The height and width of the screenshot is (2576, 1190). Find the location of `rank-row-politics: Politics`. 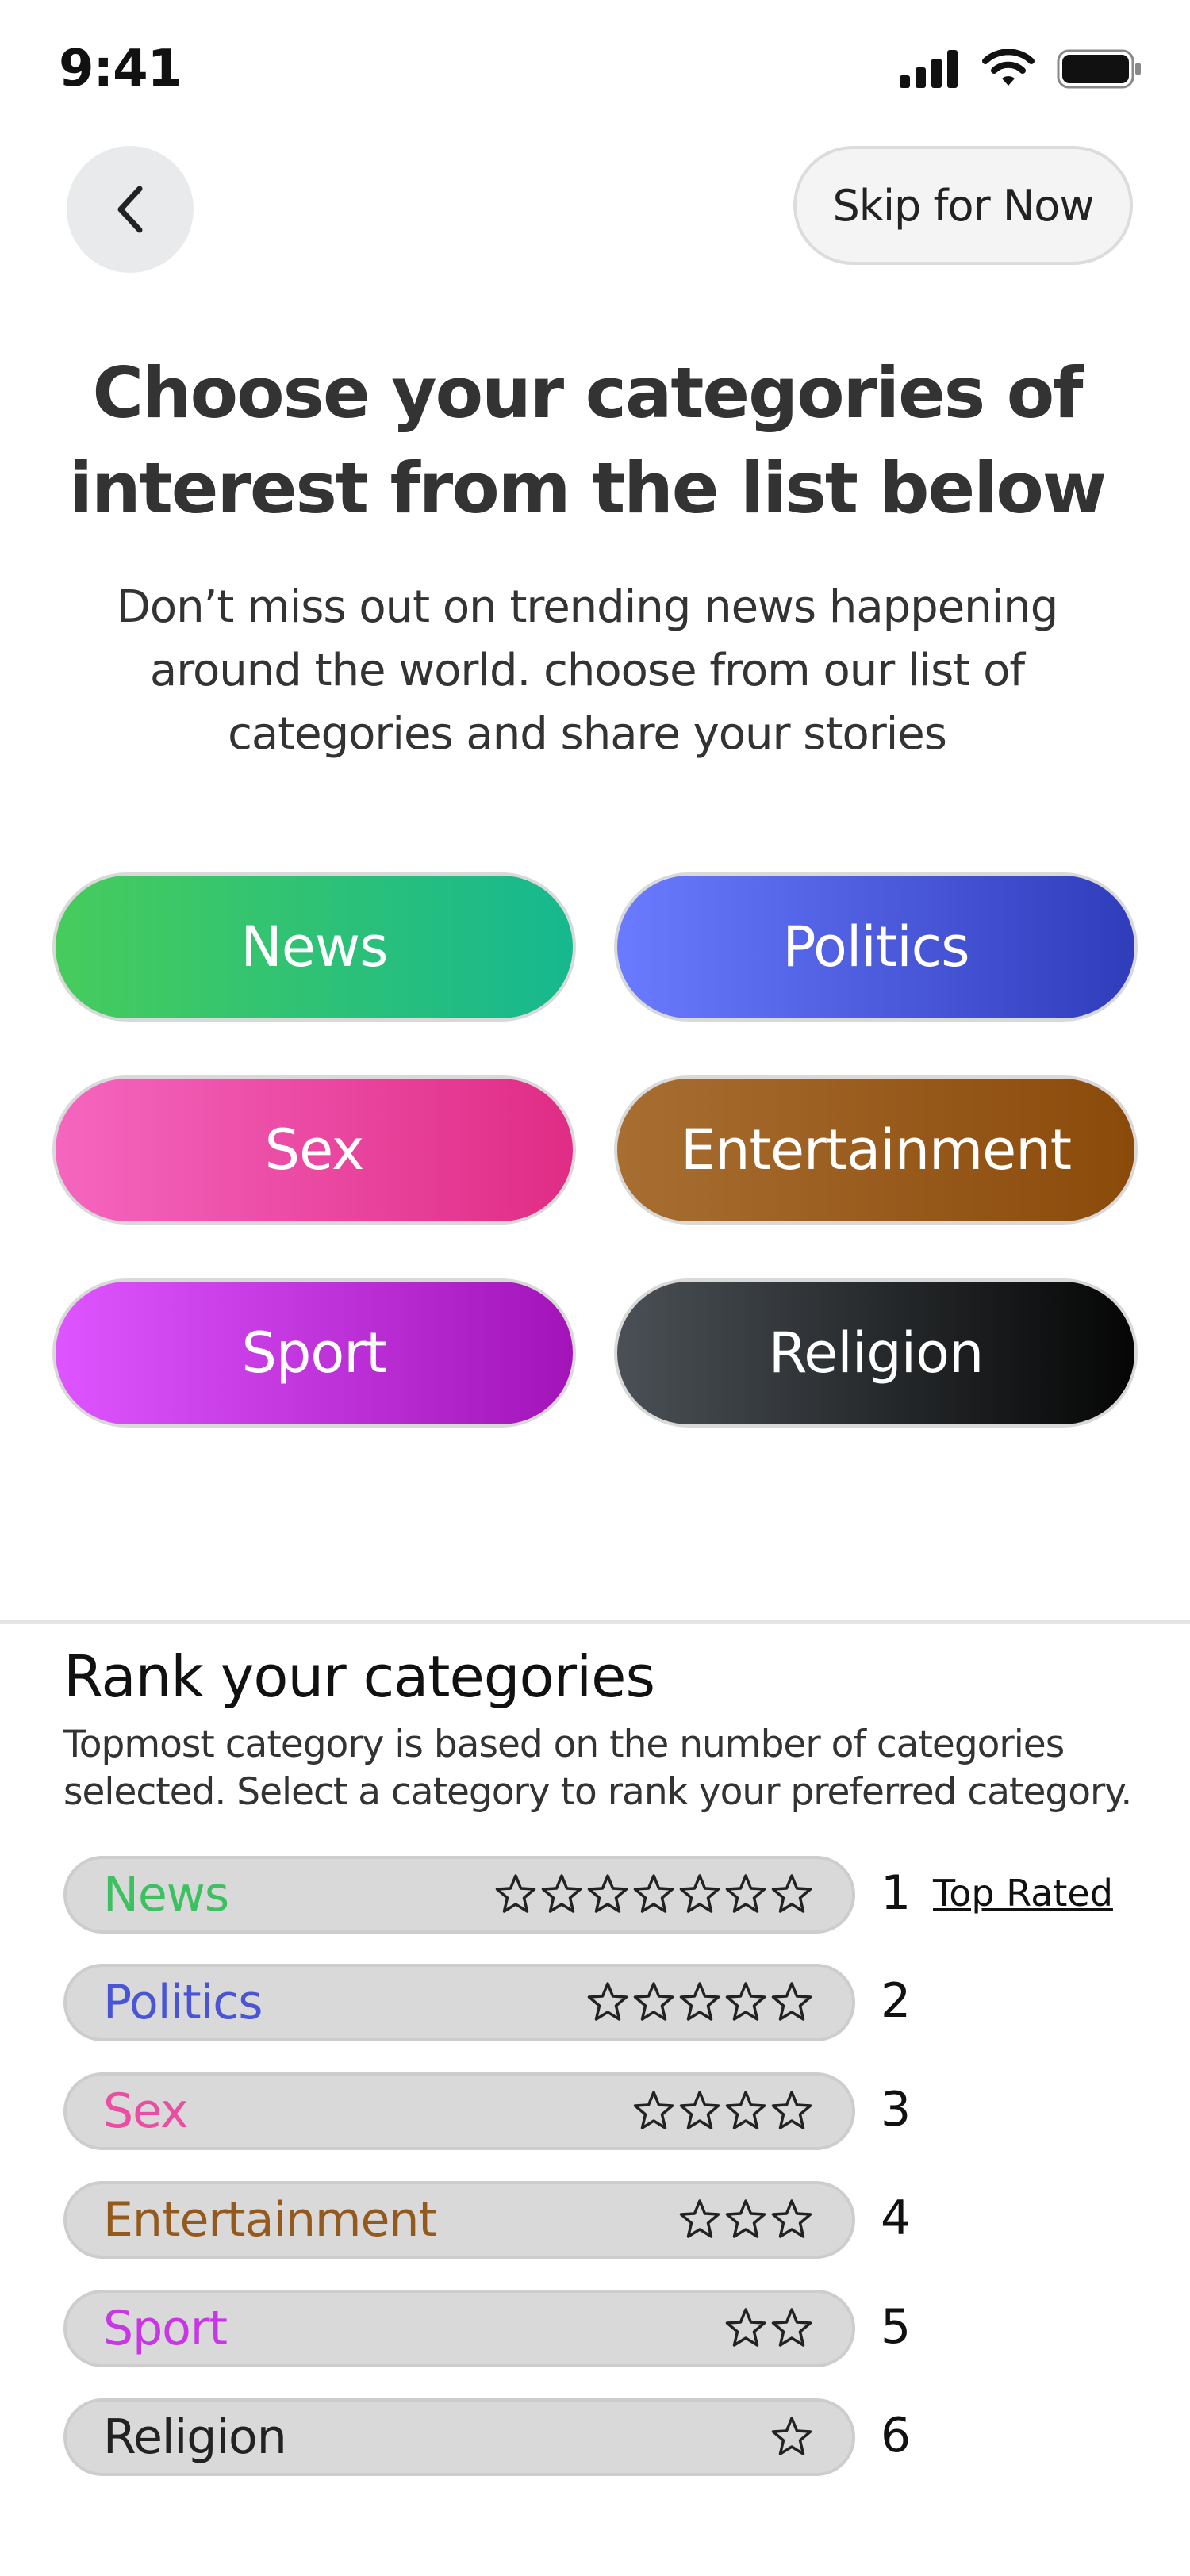

rank-row-politics: Politics is located at coordinates (459, 2002).